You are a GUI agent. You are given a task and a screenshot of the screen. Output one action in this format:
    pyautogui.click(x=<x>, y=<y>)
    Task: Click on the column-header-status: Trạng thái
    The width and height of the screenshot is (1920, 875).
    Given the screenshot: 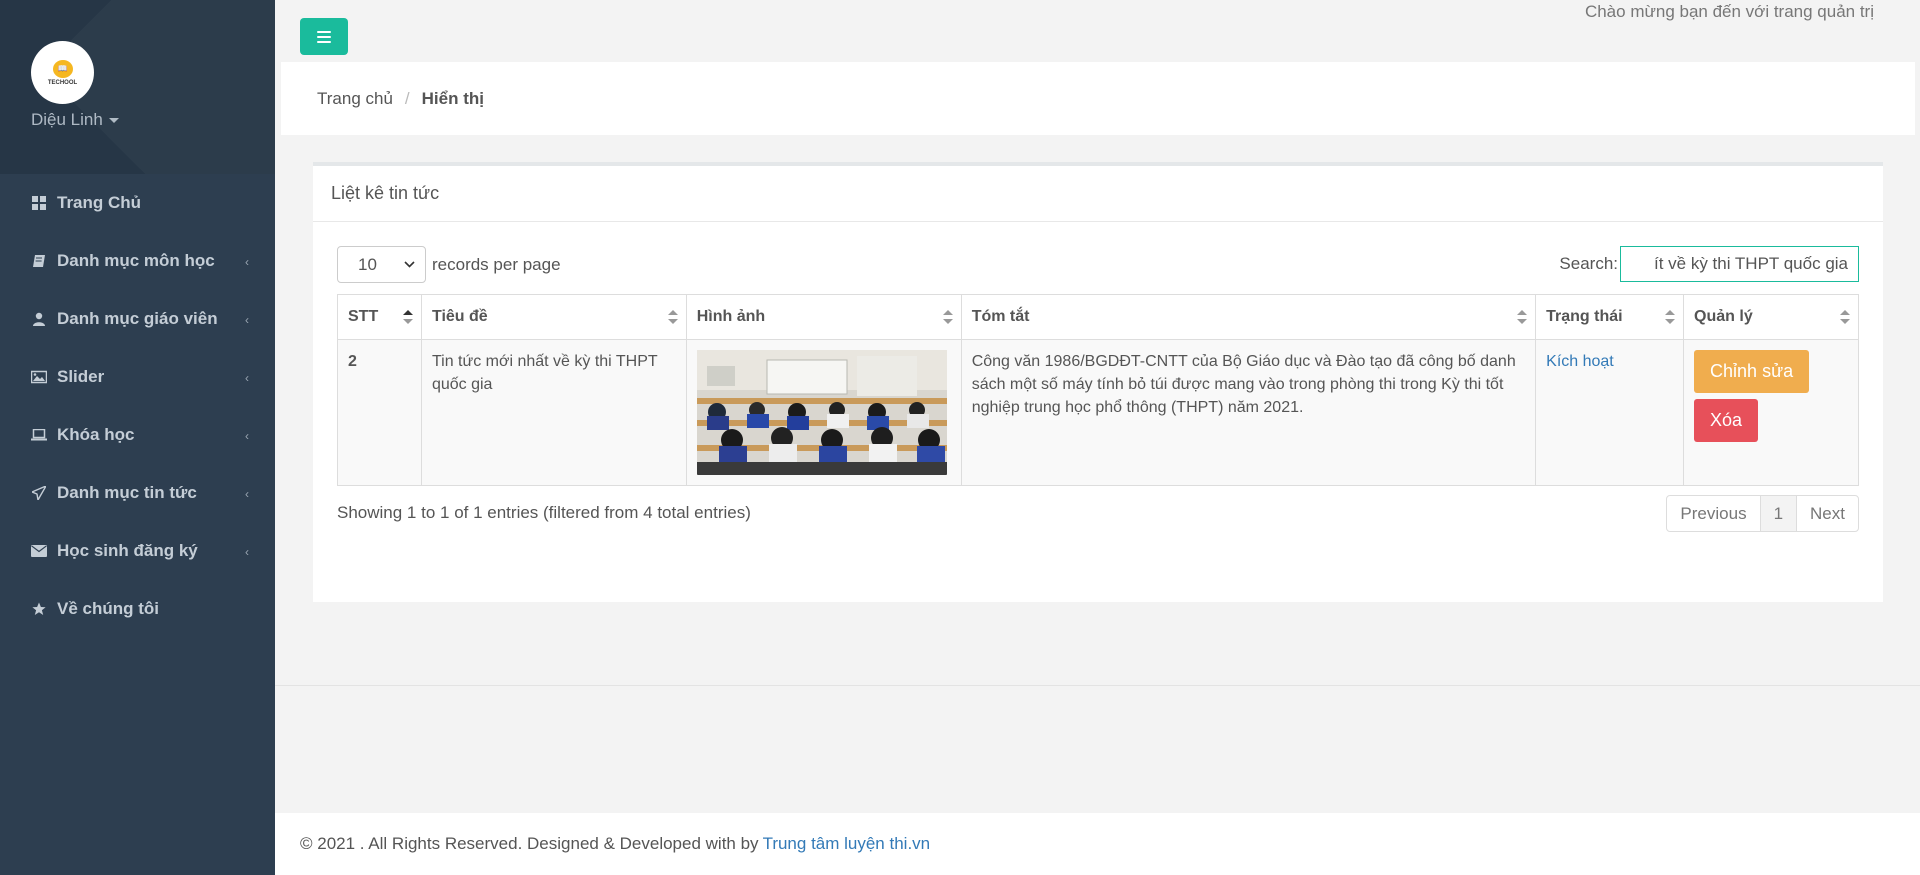 What is the action you would take?
    pyautogui.click(x=1610, y=317)
    